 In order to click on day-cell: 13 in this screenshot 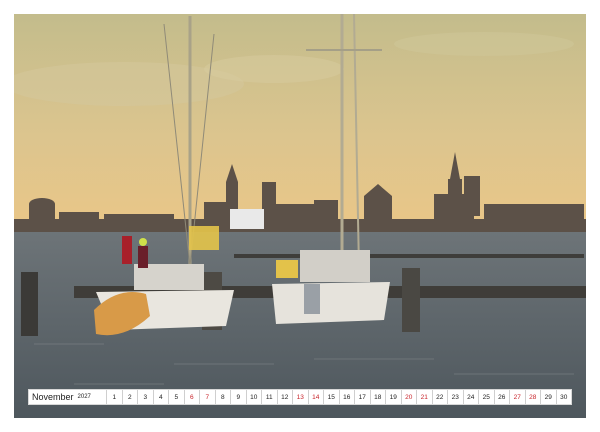, I will do `click(300, 397)`.